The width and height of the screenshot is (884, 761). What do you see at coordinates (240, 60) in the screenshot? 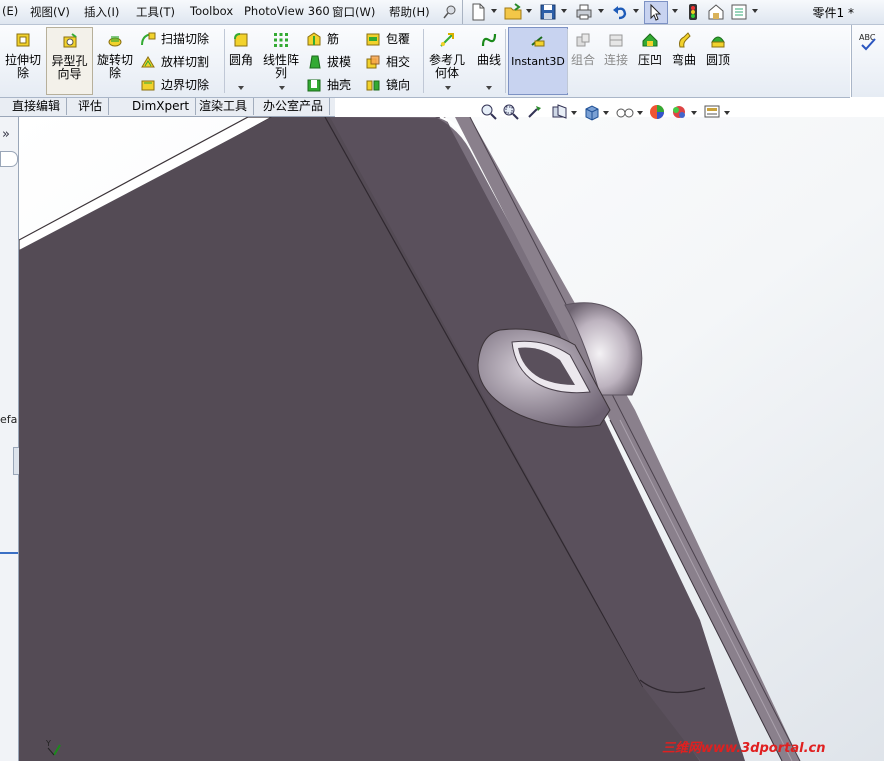
I see `fillet-label: 圆角` at bounding box center [240, 60].